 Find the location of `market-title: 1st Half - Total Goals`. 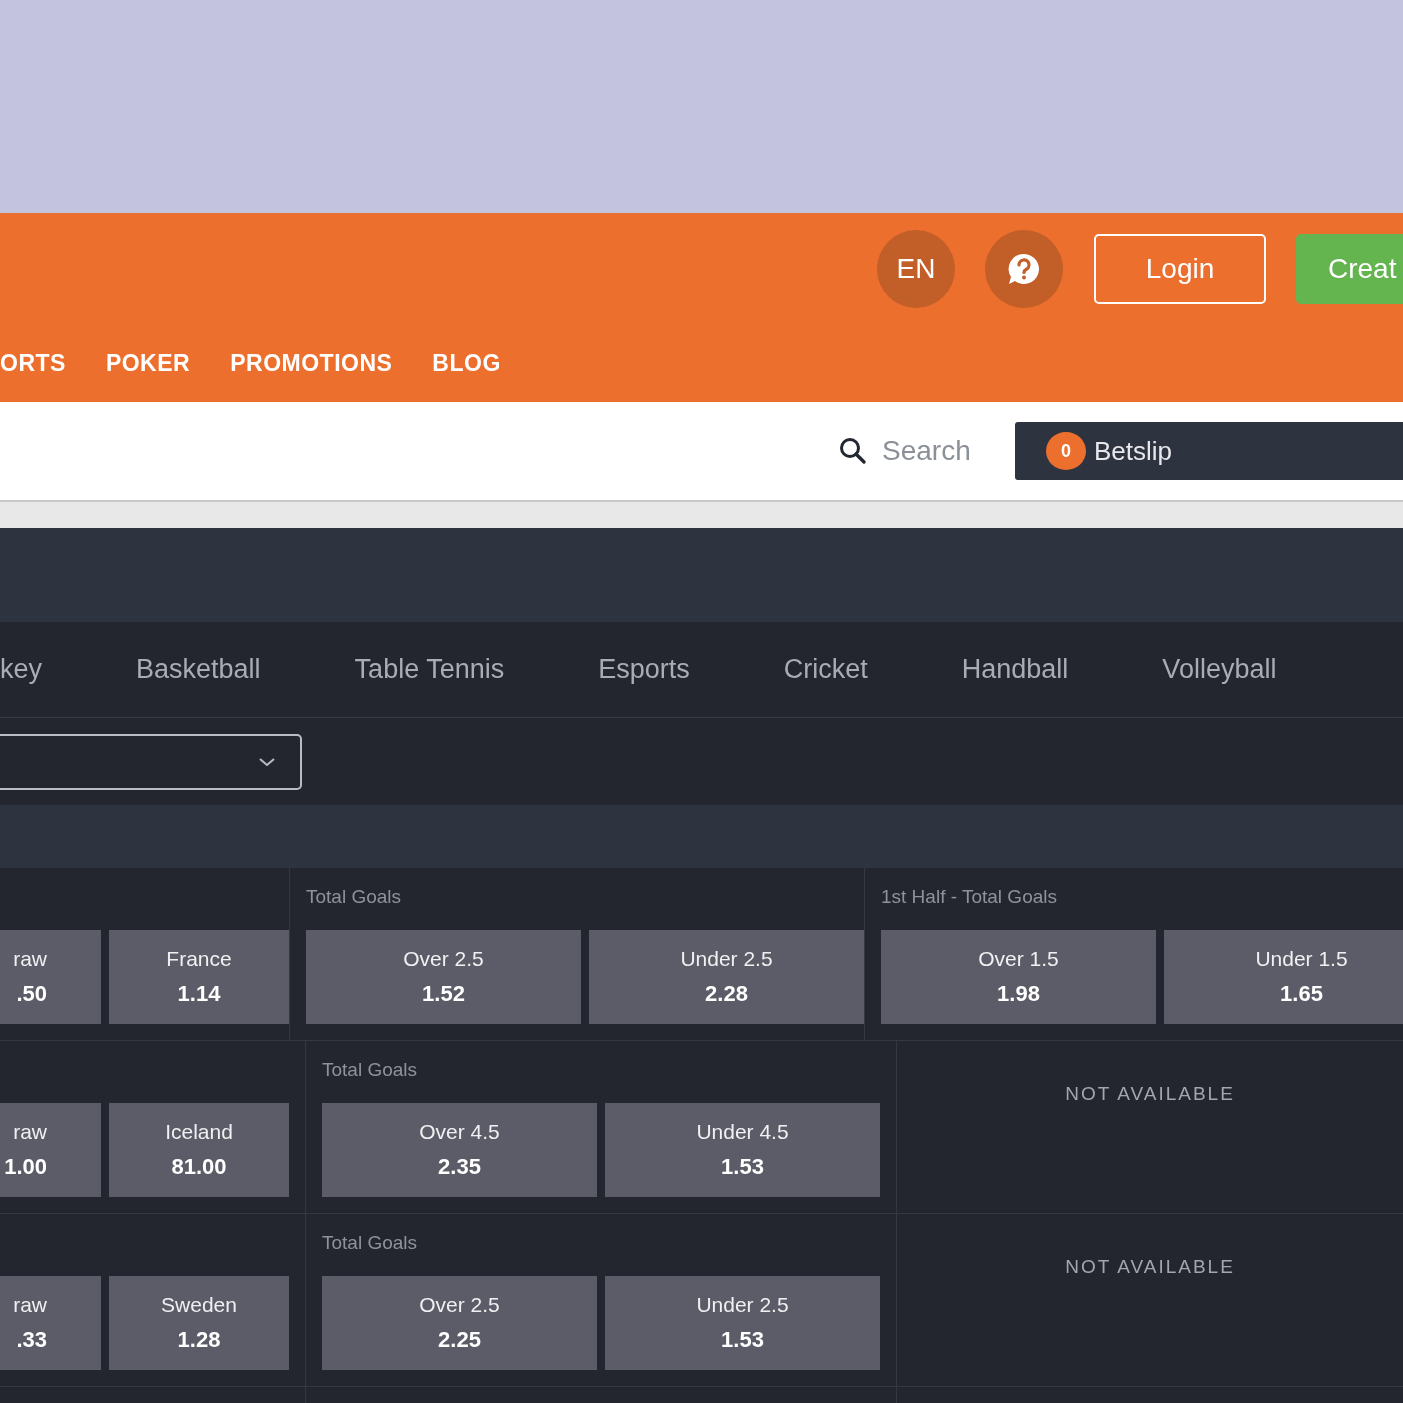

market-title: 1st Half - Total Goals is located at coordinates (969, 897).